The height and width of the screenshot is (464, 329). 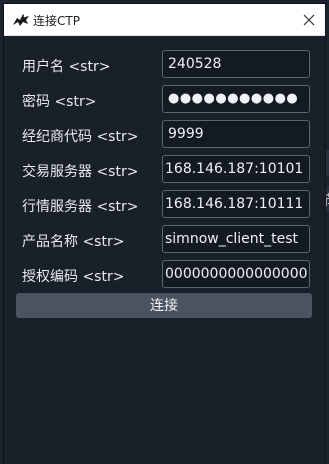 I want to click on product-name-input: simnow_client_test, so click(x=236, y=239).